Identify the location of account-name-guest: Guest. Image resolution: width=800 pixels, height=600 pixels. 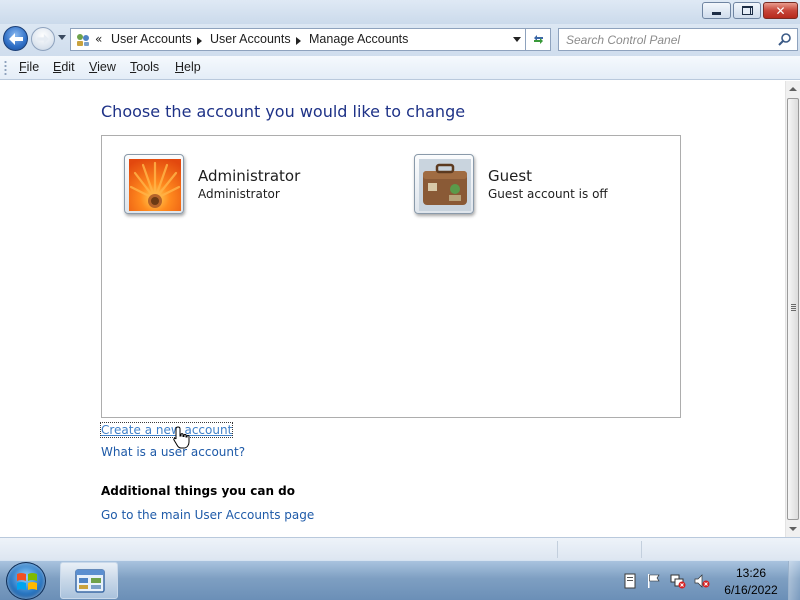
(510, 176).